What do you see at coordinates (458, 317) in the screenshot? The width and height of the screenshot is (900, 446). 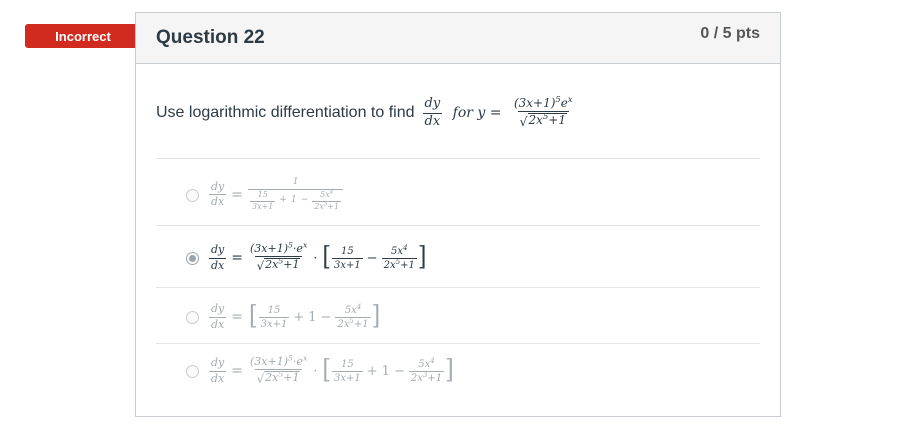 I see `answer-option-3: dy dx = [ 15 3x+1 +1 − 5x4 2x5+1 ]` at bounding box center [458, 317].